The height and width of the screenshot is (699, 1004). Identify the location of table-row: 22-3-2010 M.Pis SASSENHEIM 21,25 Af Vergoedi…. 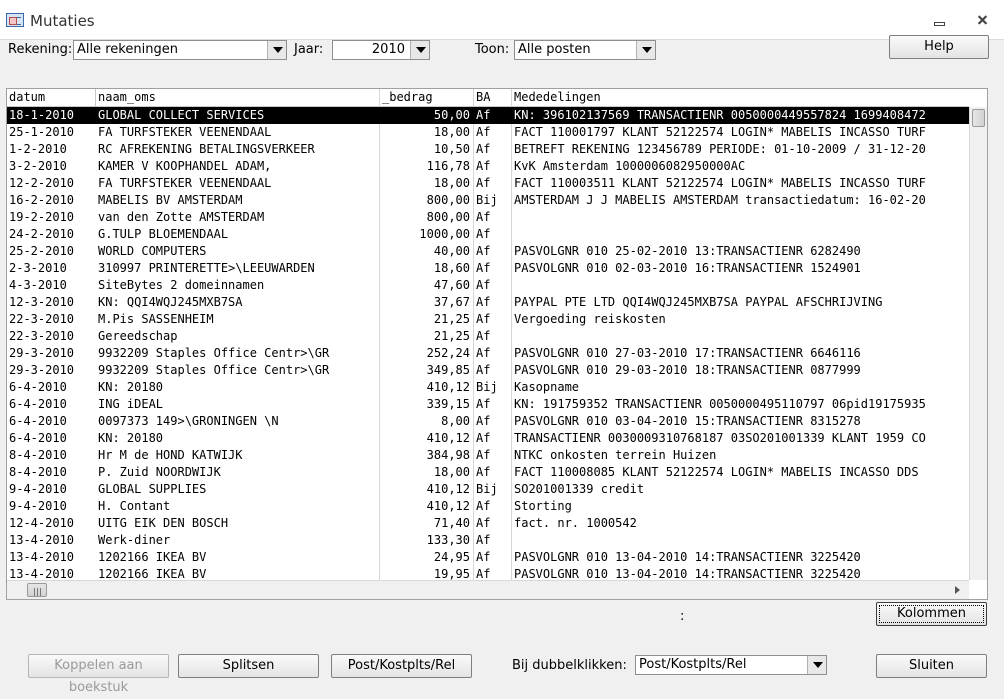
(488, 319).